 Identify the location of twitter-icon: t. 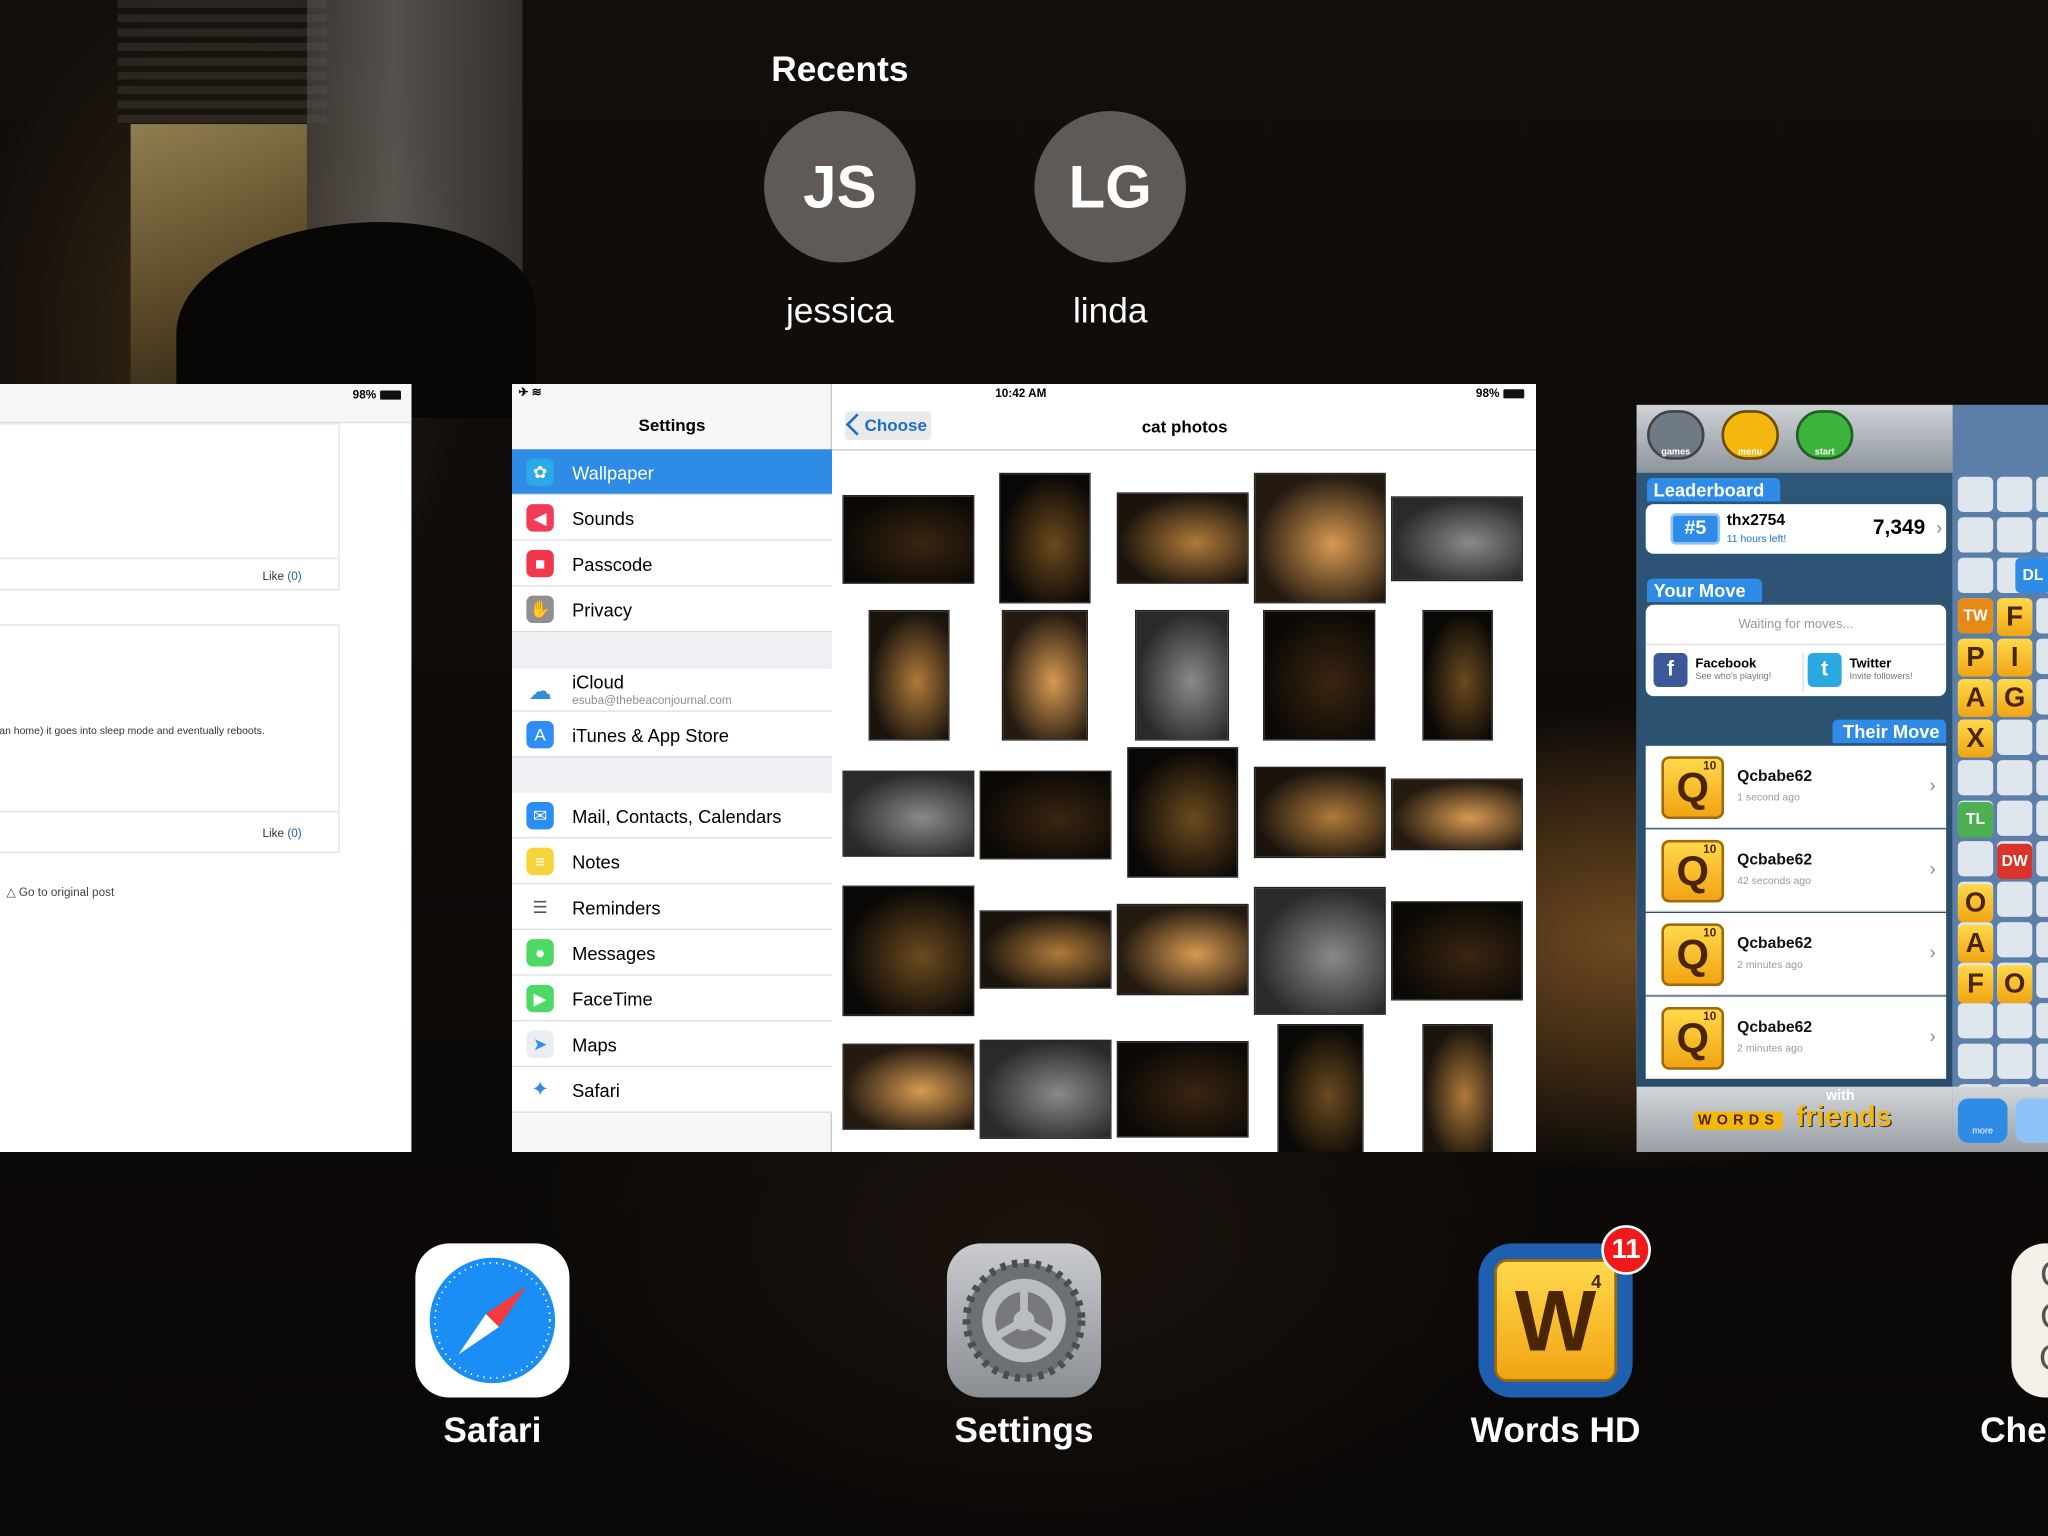
(1824, 670).